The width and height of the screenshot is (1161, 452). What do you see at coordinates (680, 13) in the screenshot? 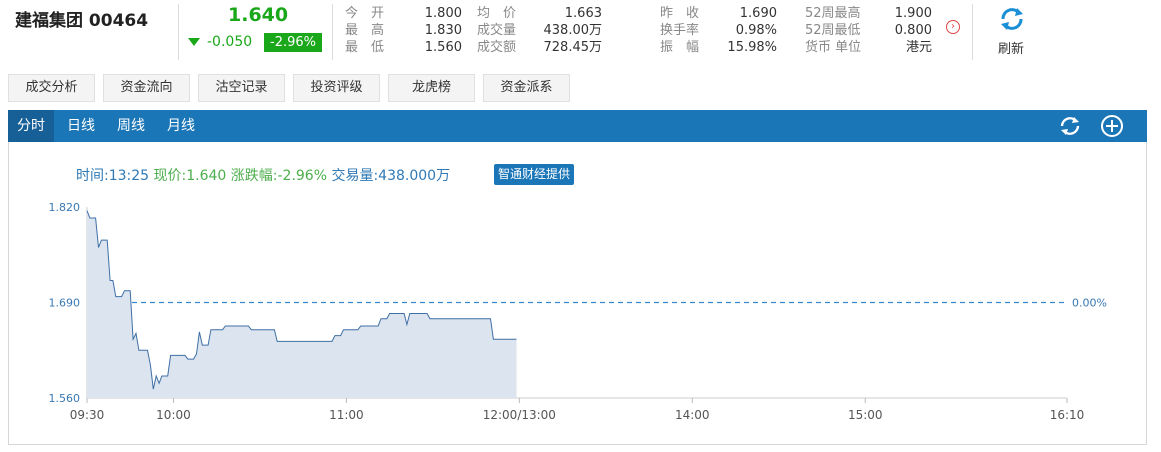
I see `prev-close-label: 昨 收` at bounding box center [680, 13].